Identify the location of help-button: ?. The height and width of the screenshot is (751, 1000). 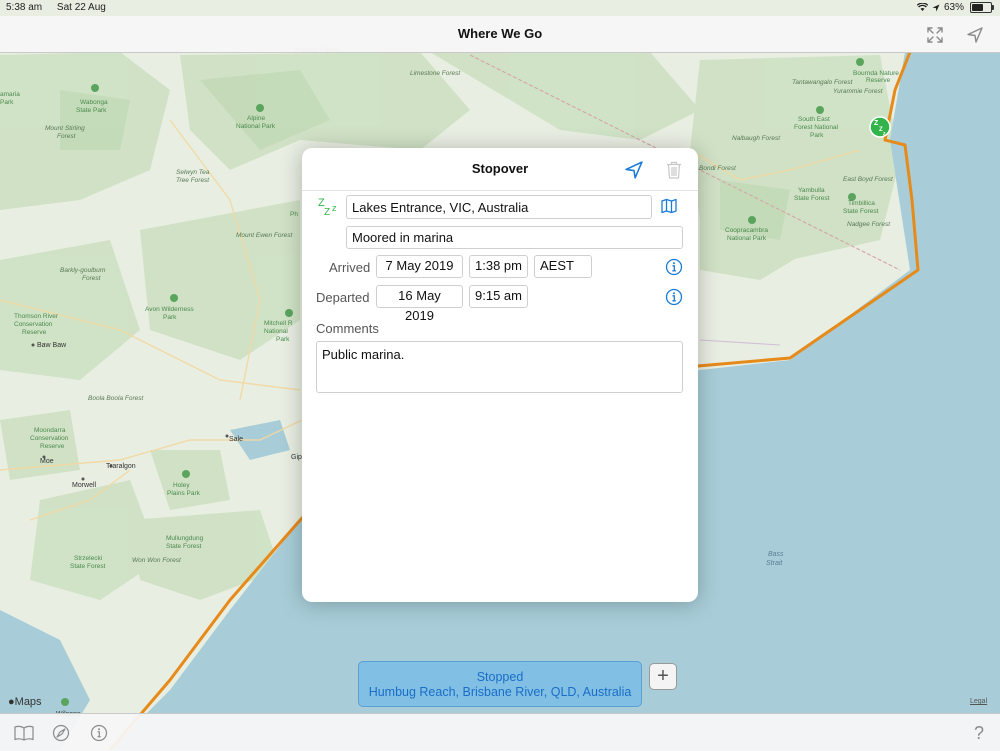
(979, 733).